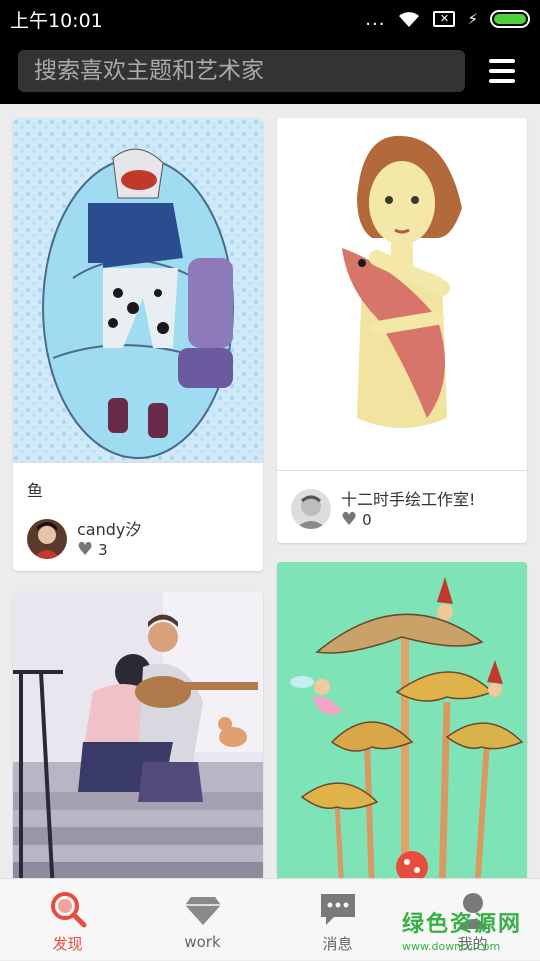 This screenshot has height=961, width=540. I want to click on artwork-image-couple-guitar, so click(138, 735).